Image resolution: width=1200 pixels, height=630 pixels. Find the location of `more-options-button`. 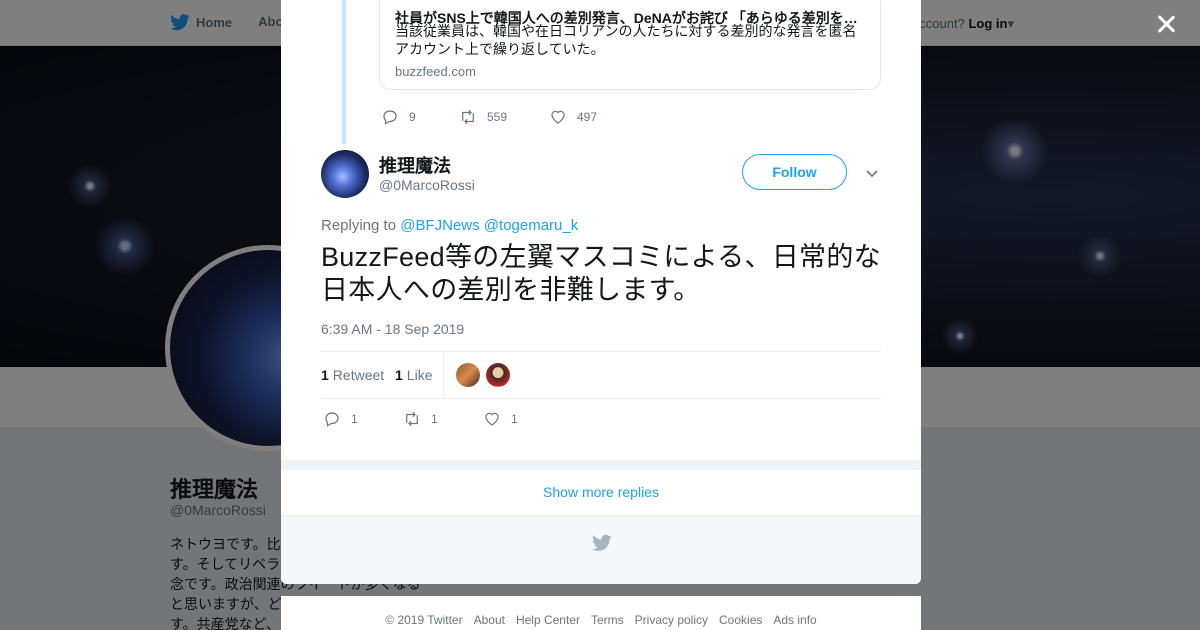

more-options-button is located at coordinates (872, 173).